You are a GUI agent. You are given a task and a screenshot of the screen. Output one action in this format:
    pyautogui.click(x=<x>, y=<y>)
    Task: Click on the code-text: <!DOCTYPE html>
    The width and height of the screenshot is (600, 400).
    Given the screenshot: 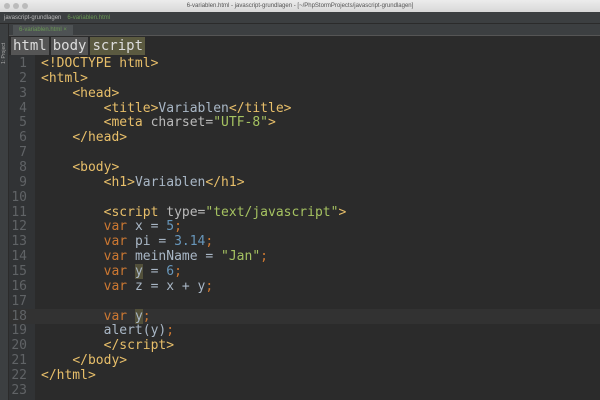 What is the action you would take?
    pyautogui.click(x=99, y=63)
    